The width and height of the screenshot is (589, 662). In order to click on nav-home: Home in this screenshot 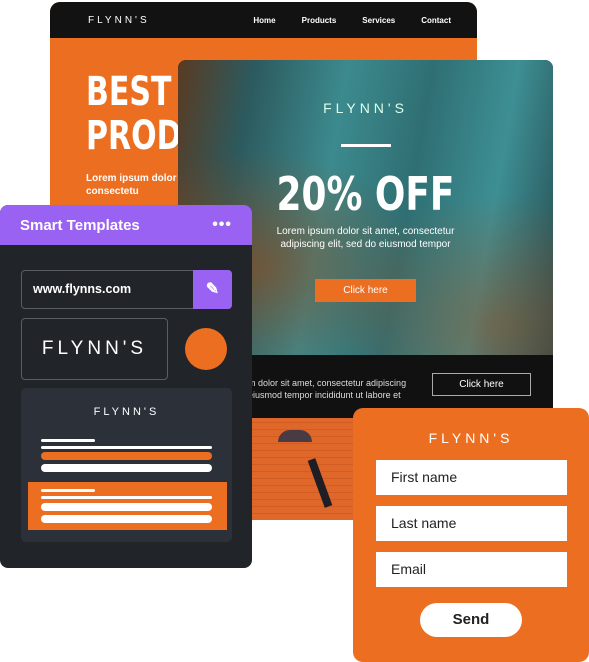, I will do `click(264, 20)`.